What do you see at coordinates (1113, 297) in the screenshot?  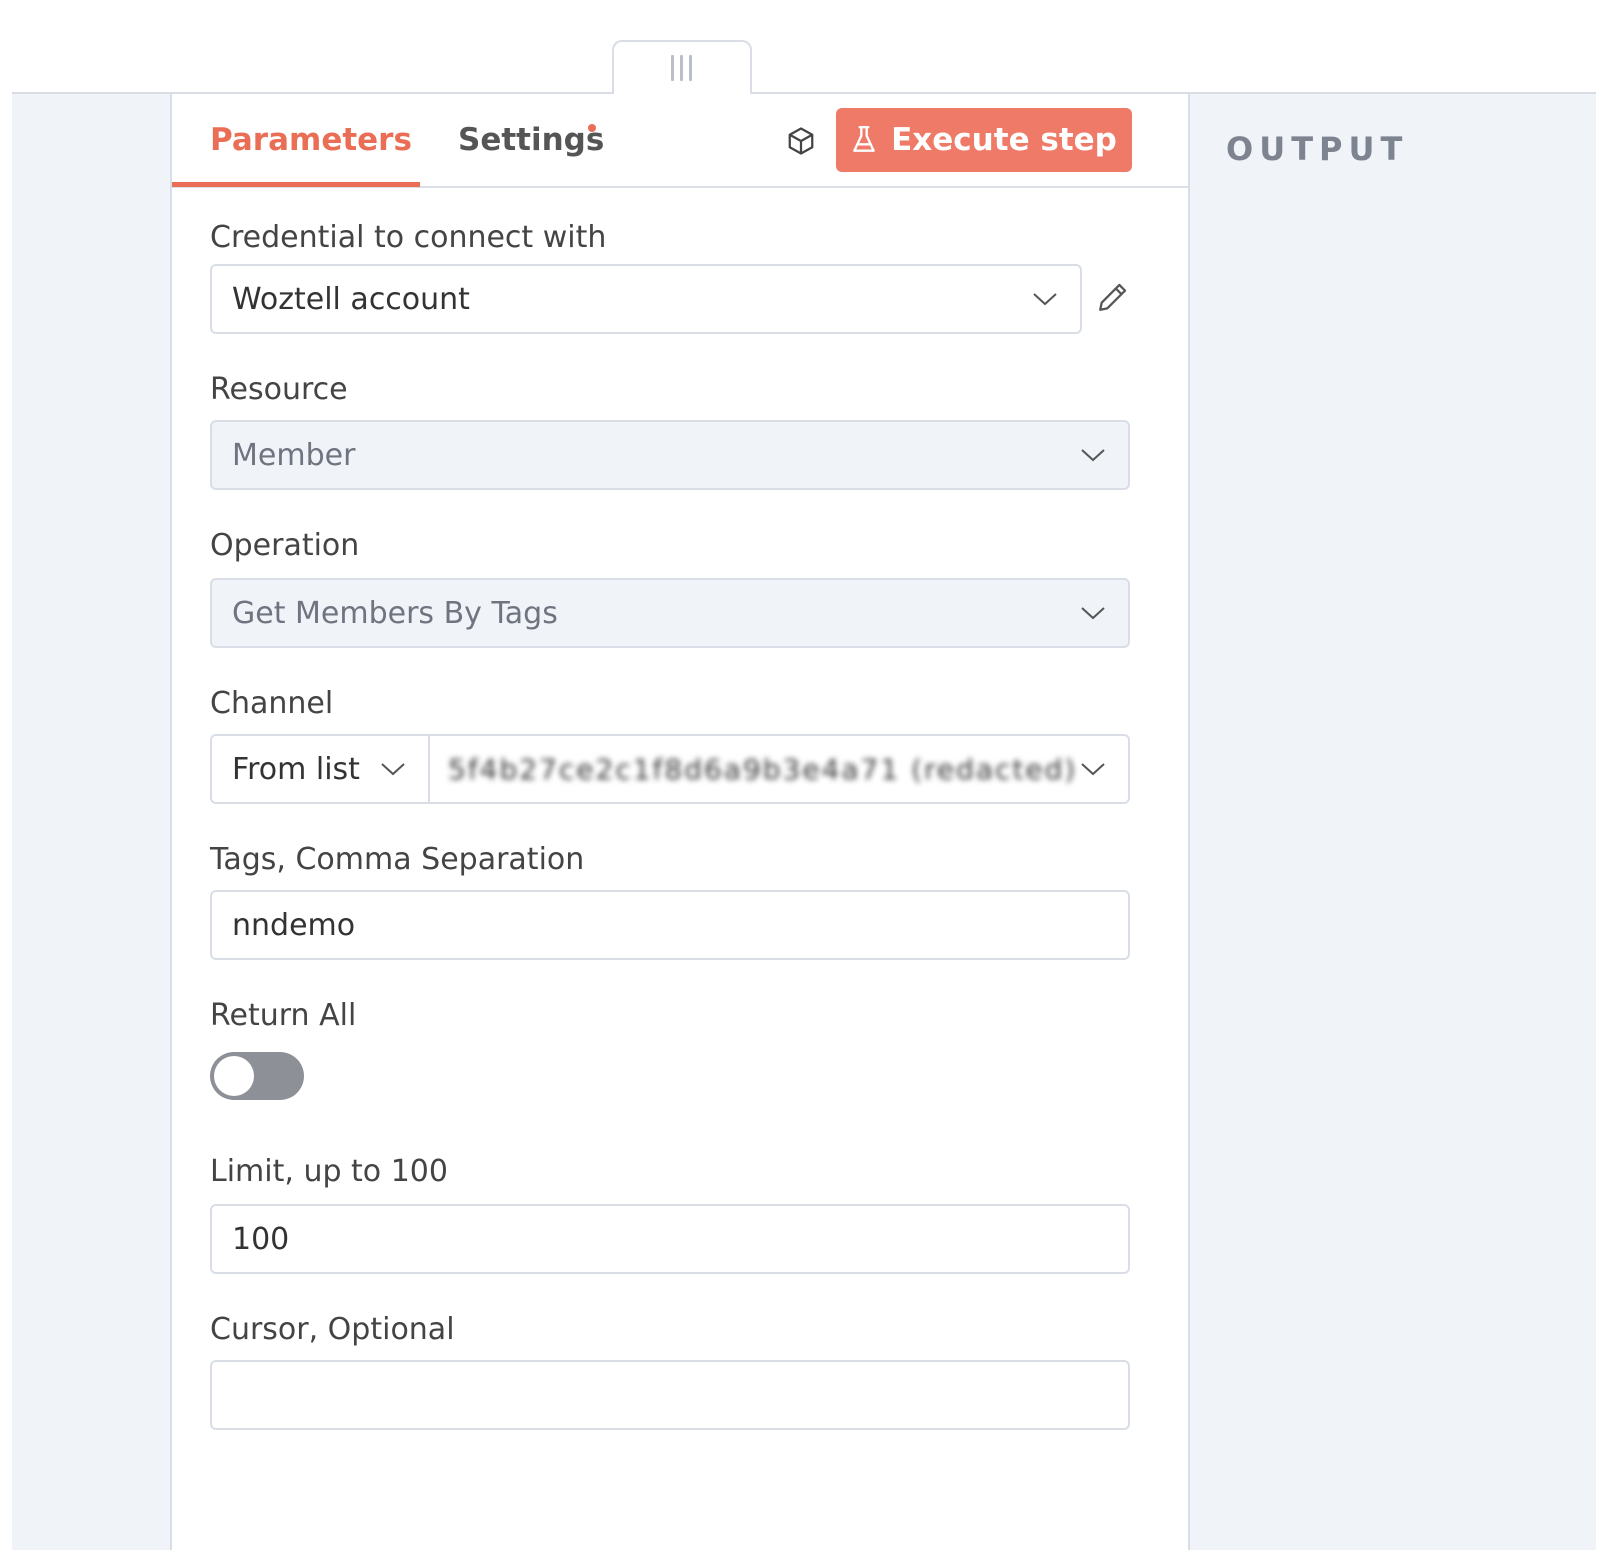 I see `pencil-icon` at bounding box center [1113, 297].